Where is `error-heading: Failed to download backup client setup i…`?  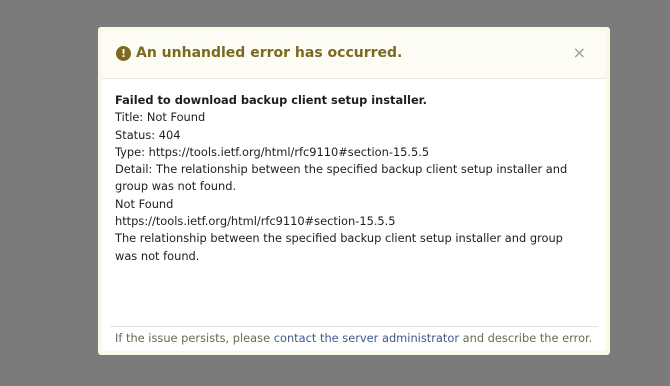 error-heading: Failed to download backup client setup i… is located at coordinates (271, 100).